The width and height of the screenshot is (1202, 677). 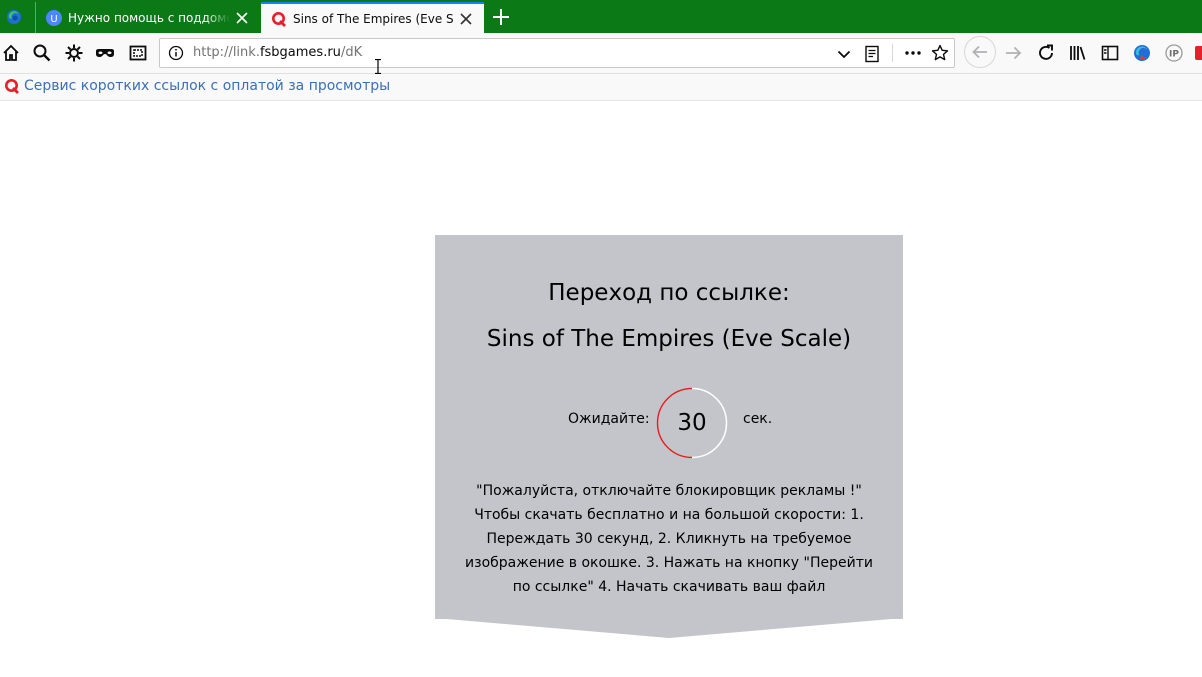 I want to click on tab-title: Нужно помощь с поддоменом, so click(x=149, y=17).